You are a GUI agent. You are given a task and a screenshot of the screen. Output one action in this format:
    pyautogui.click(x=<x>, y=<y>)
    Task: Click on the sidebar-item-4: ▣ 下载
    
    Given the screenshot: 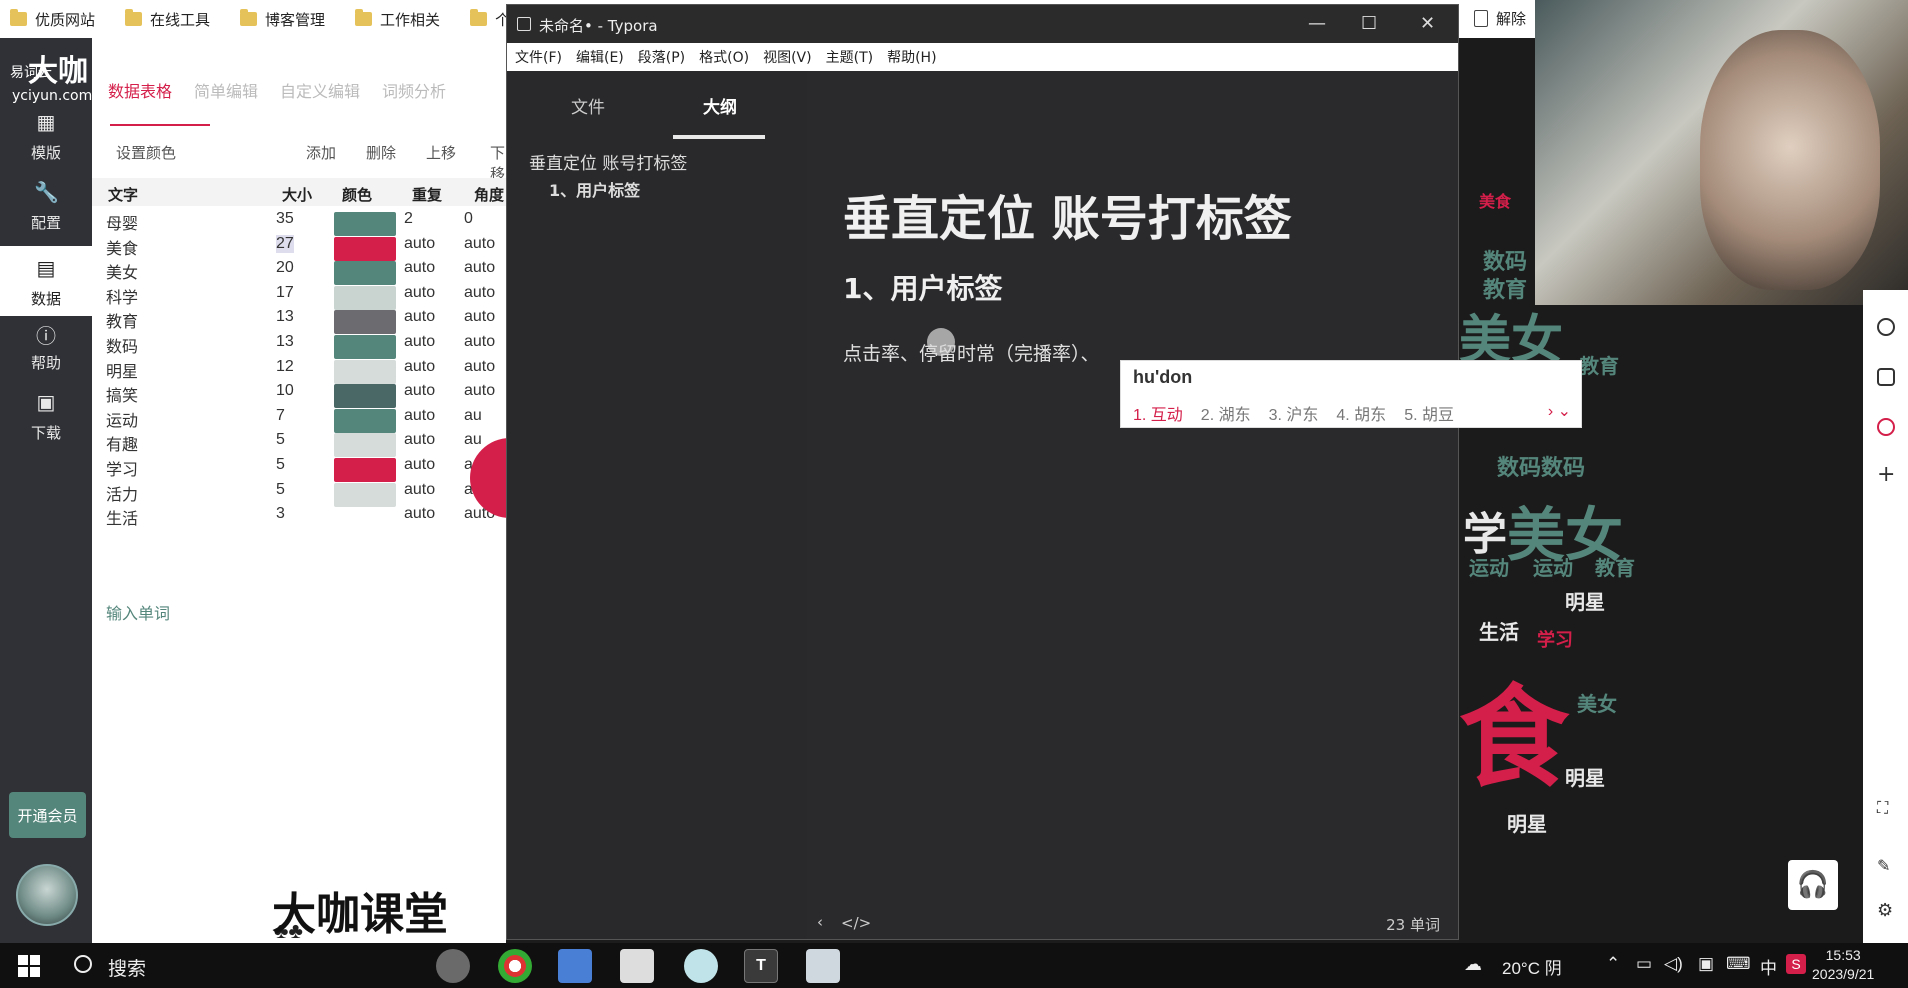 What is the action you would take?
    pyautogui.click(x=46, y=420)
    